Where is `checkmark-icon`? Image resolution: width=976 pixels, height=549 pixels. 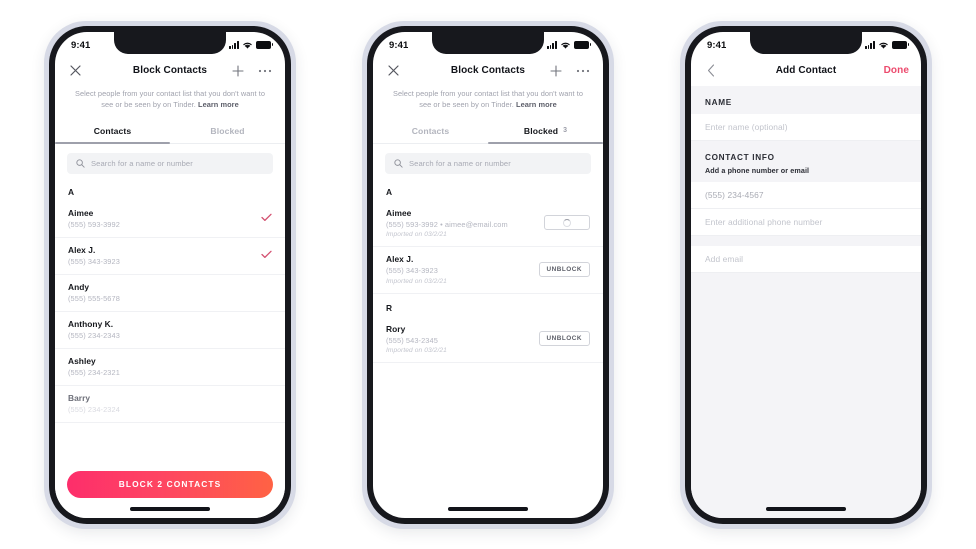
checkmark-icon is located at coordinates (266, 255).